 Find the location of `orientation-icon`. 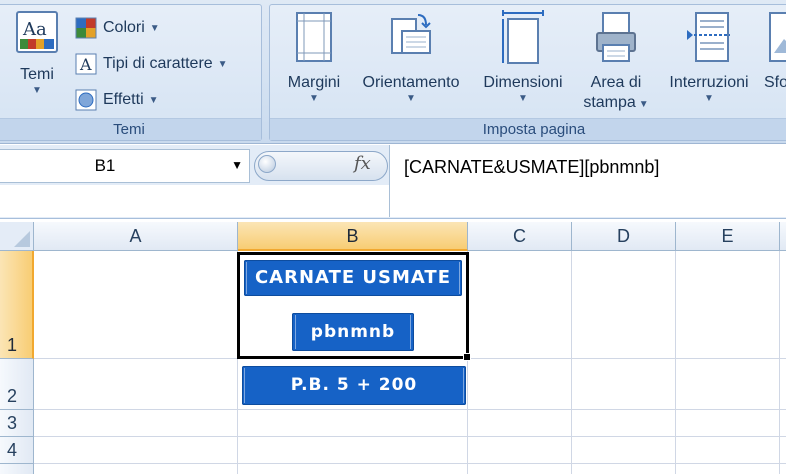

orientation-icon is located at coordinates (411, 38).